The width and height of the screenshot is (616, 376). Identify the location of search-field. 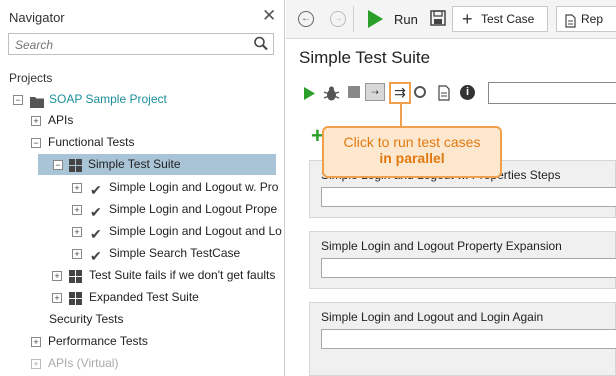
(141, 44).